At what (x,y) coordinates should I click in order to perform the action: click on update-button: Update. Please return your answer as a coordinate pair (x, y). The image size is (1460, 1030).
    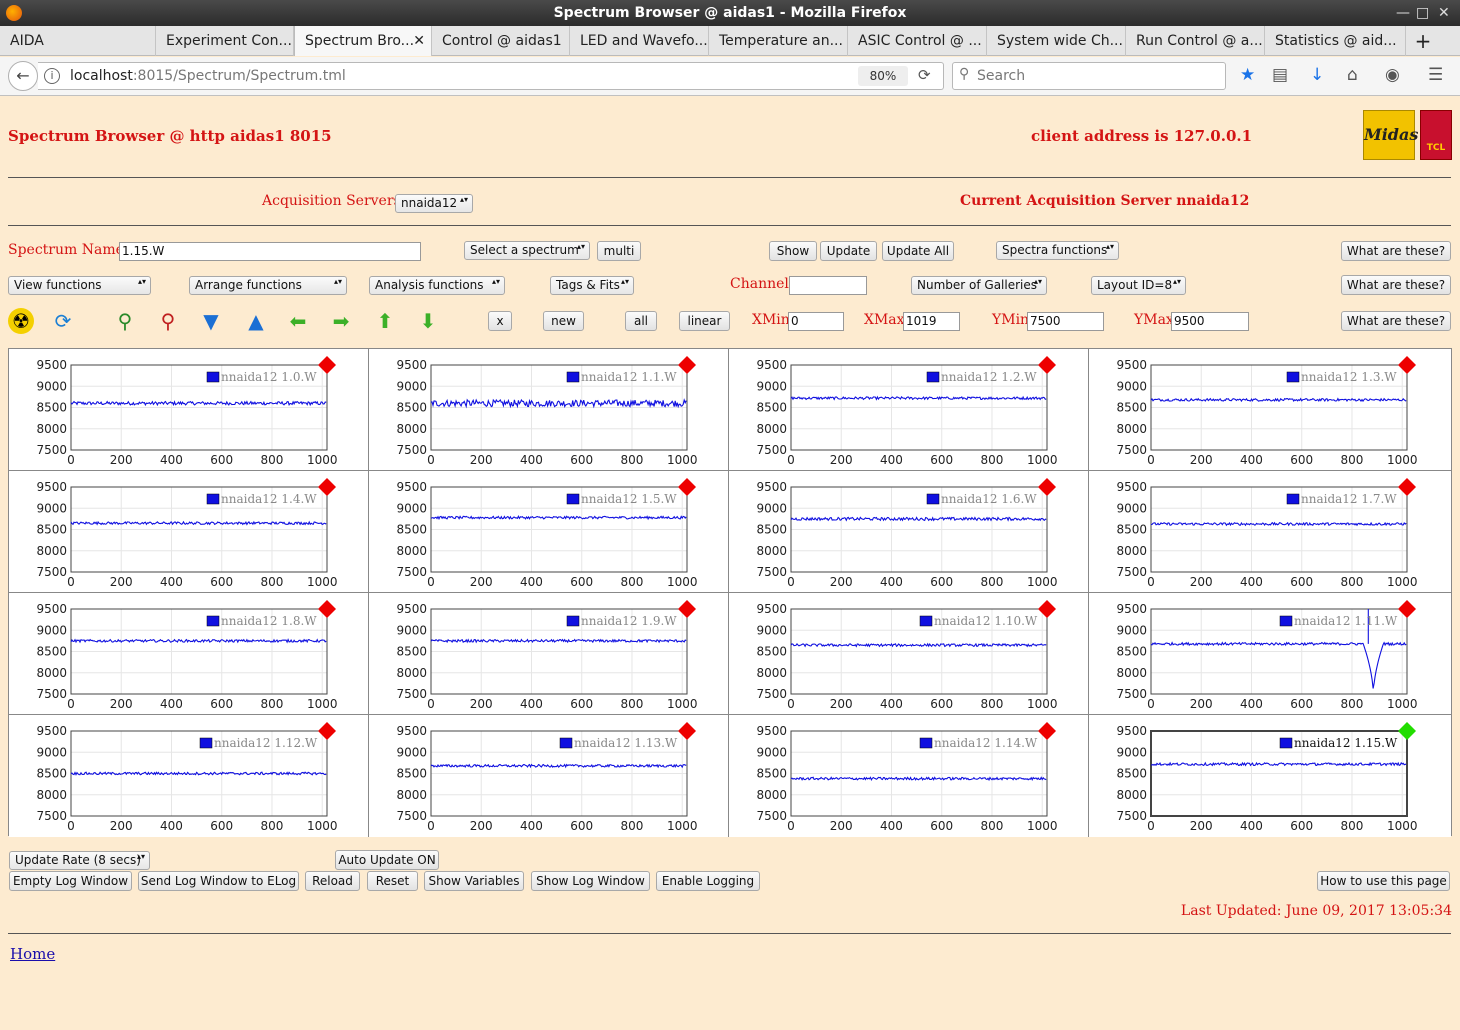
    Looking at the image, I should click on (848, 251).